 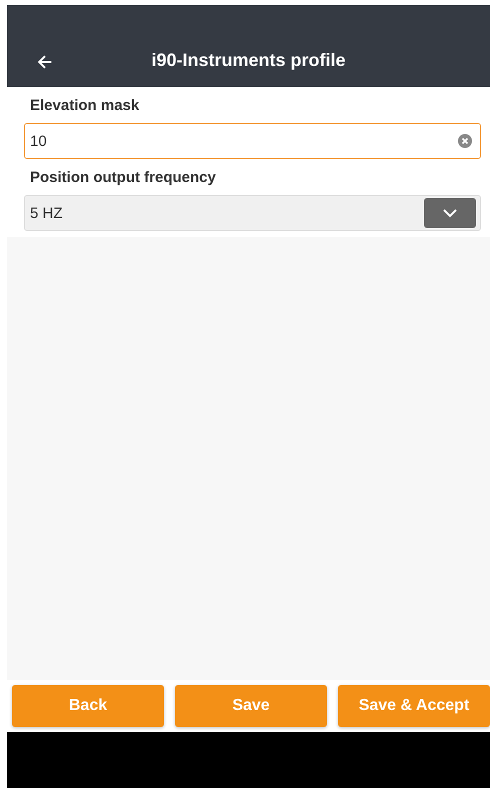 I want to click on dropdown-field: 5 HZ, so click(x=252, y=213).